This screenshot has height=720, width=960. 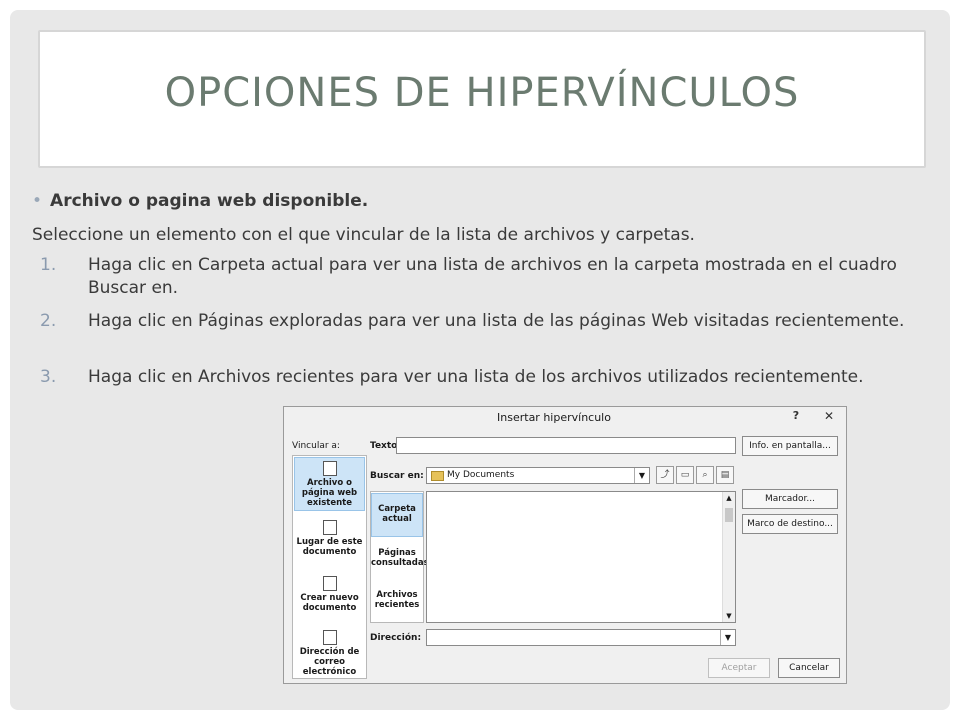 What do you see at coordinates (581, 637) in the screenshot?
I see `address-input: ▼` at bounding box center [581, 637].